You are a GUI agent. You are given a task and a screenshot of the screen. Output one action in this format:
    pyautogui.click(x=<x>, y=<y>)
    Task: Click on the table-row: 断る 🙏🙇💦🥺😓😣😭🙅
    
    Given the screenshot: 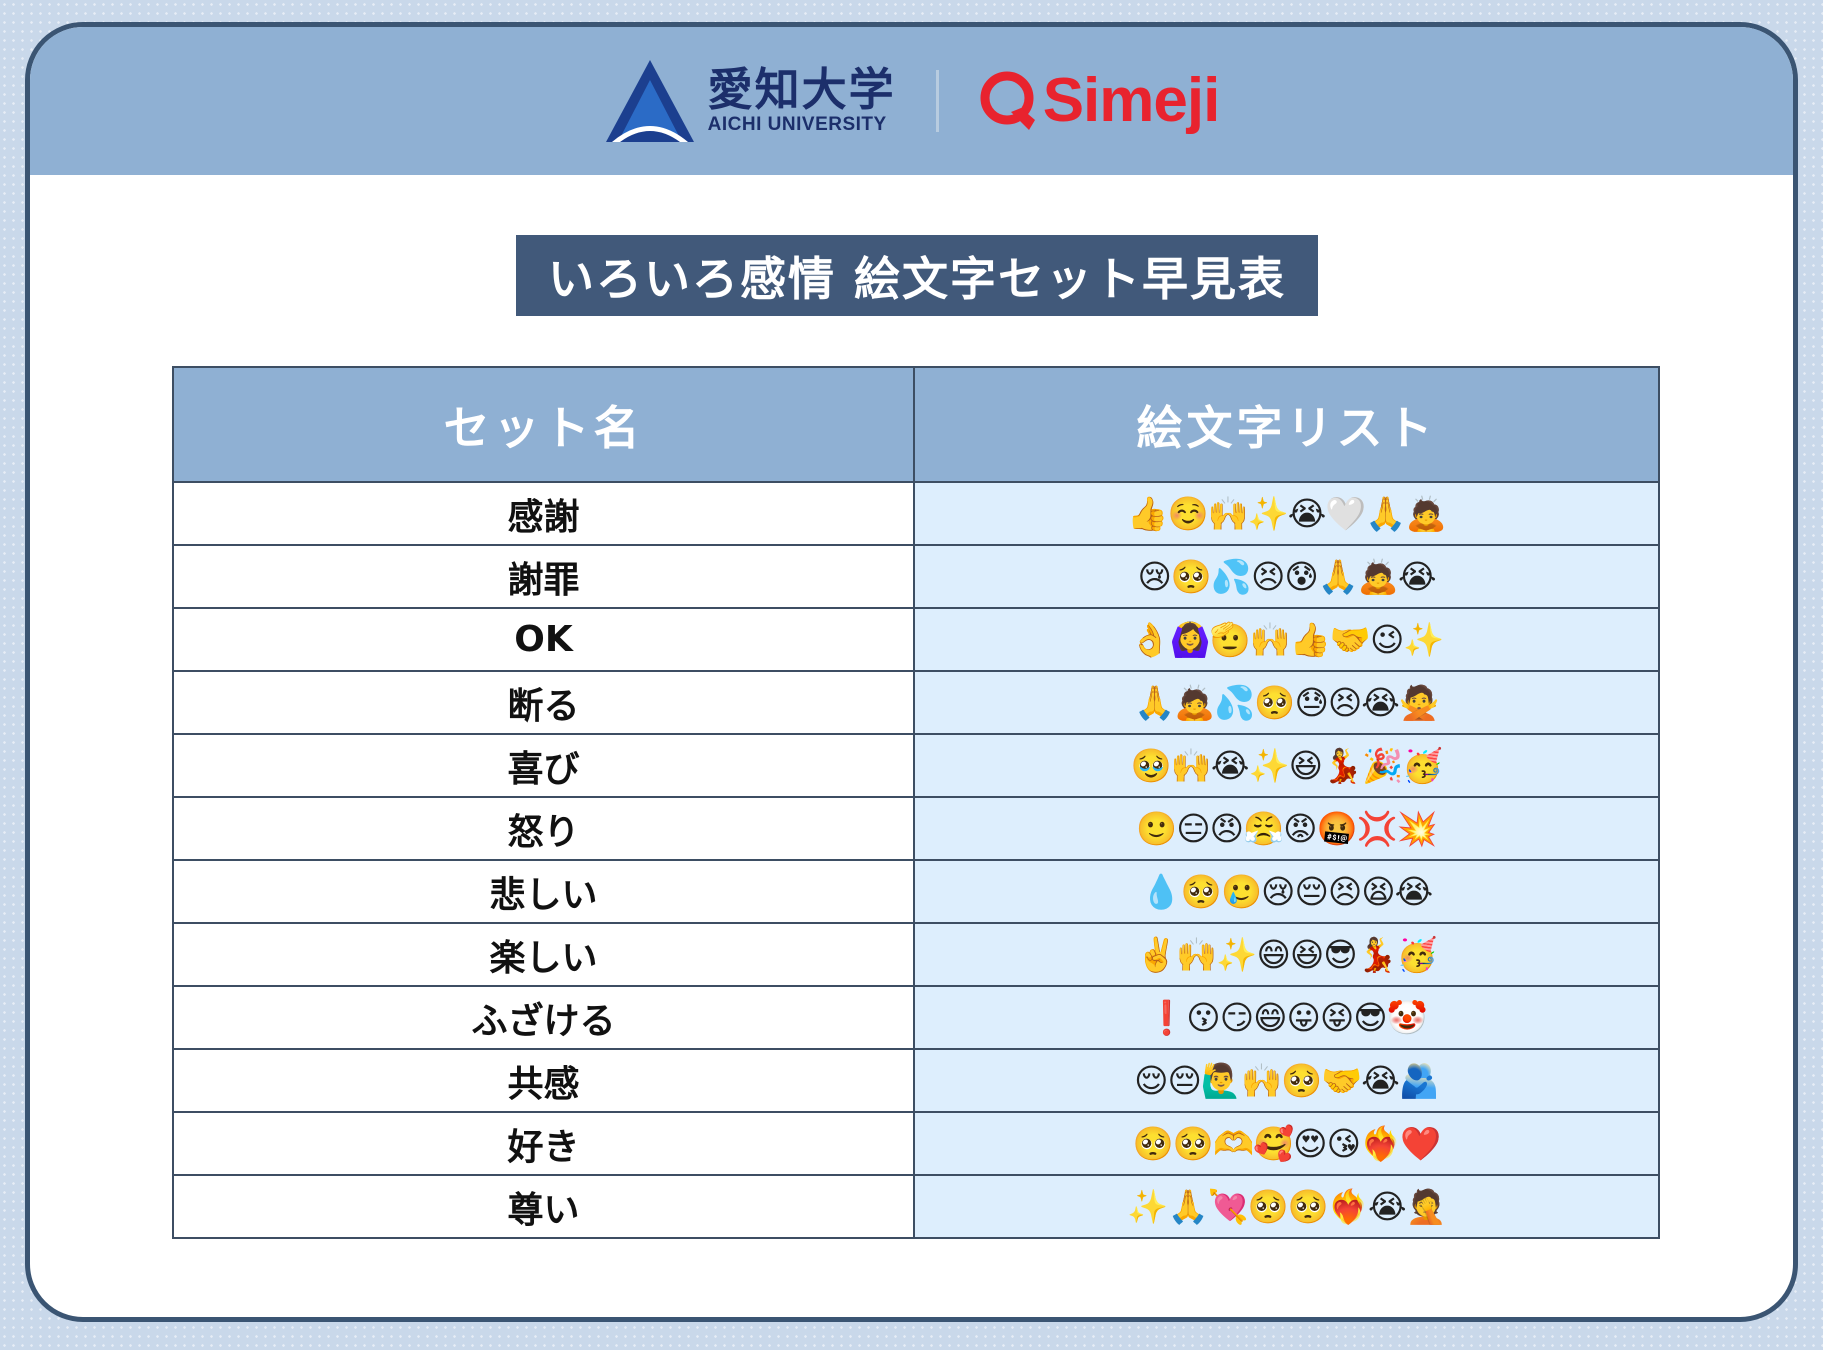 What is the action you would take?
    pyautogui.click(x=916, y=702)
    